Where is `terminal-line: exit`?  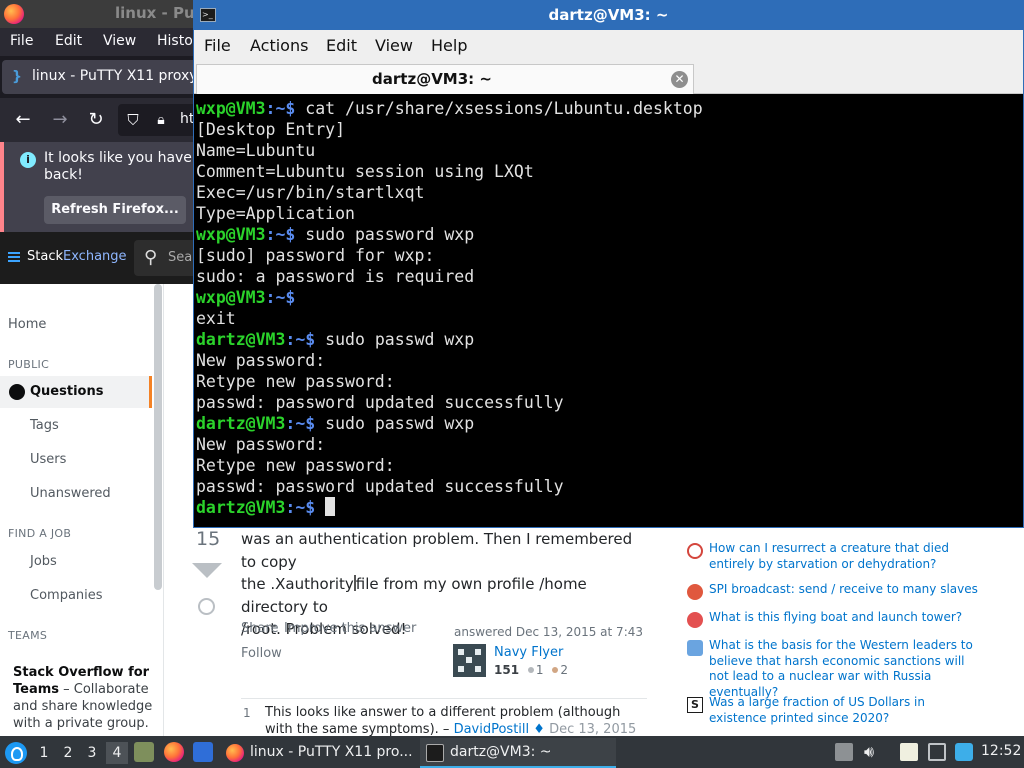
terminal-line: exit is located at coordinates (216, 318).